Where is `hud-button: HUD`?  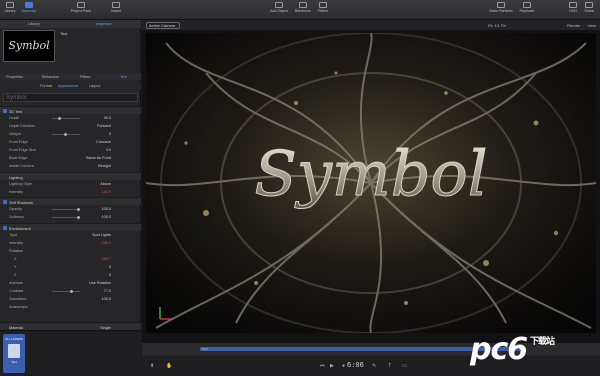
hud-button: HUD is located at coordinates (573, 10).